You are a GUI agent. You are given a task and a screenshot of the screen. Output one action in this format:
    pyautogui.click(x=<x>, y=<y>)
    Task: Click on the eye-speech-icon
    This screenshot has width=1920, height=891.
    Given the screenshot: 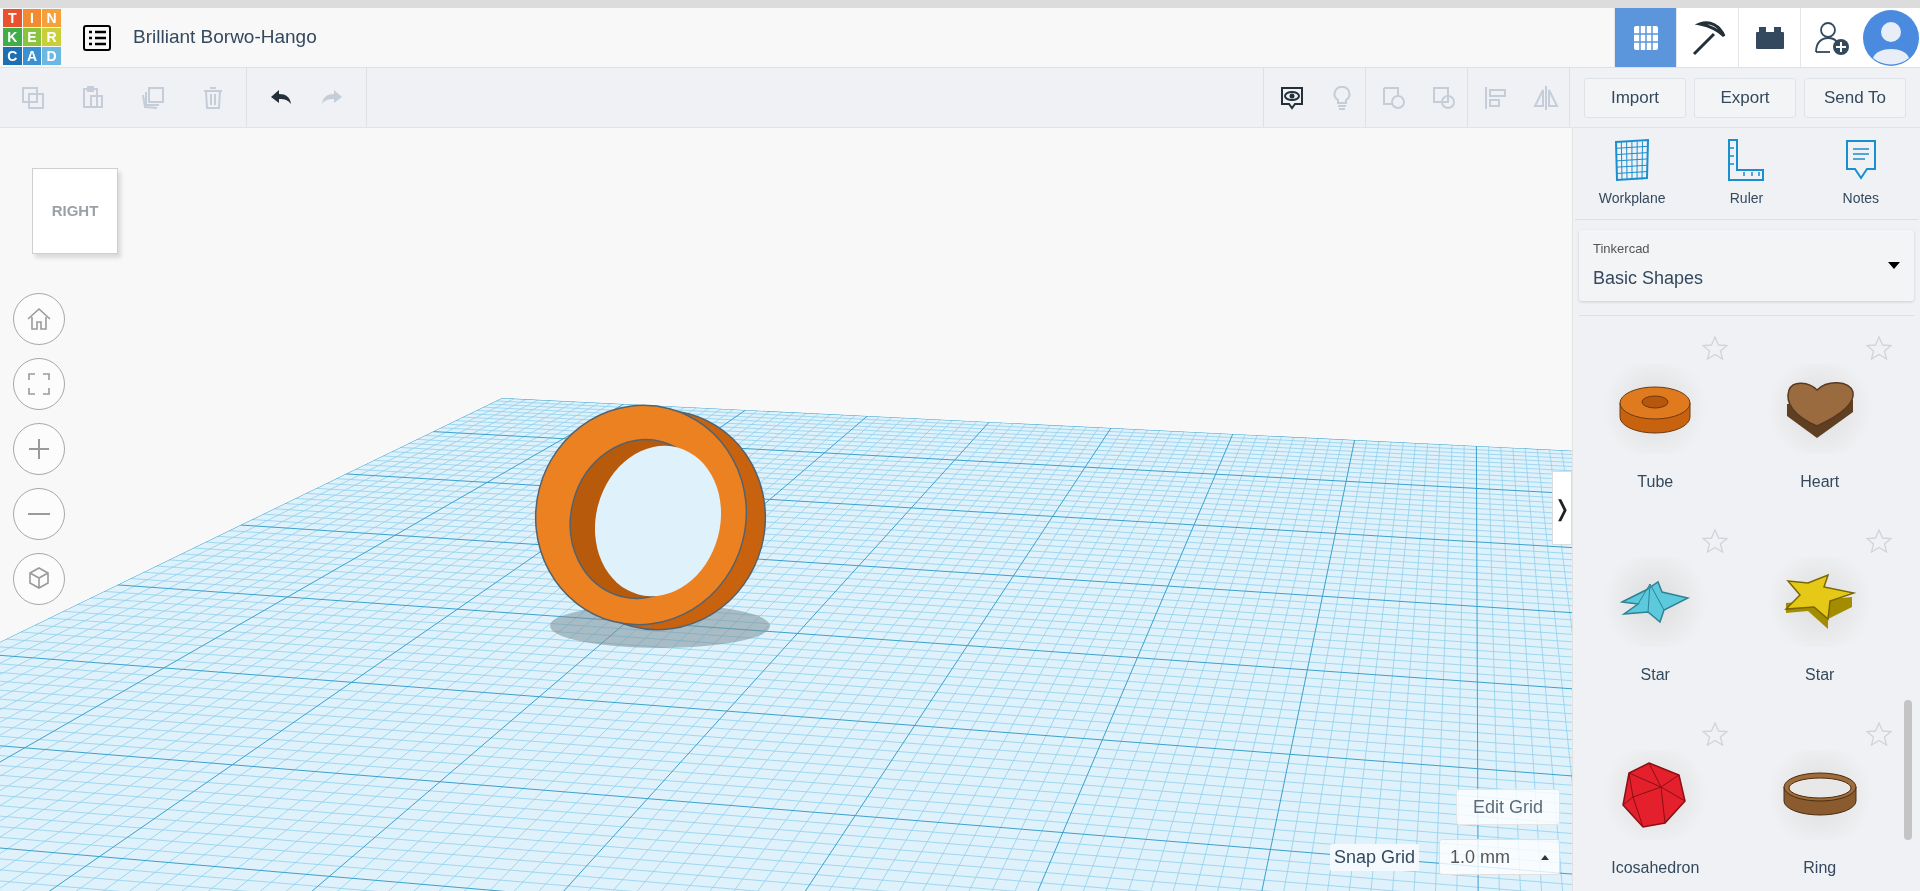 What is the action you would take?
    pyautogui.click(x=1291, y=97)
    